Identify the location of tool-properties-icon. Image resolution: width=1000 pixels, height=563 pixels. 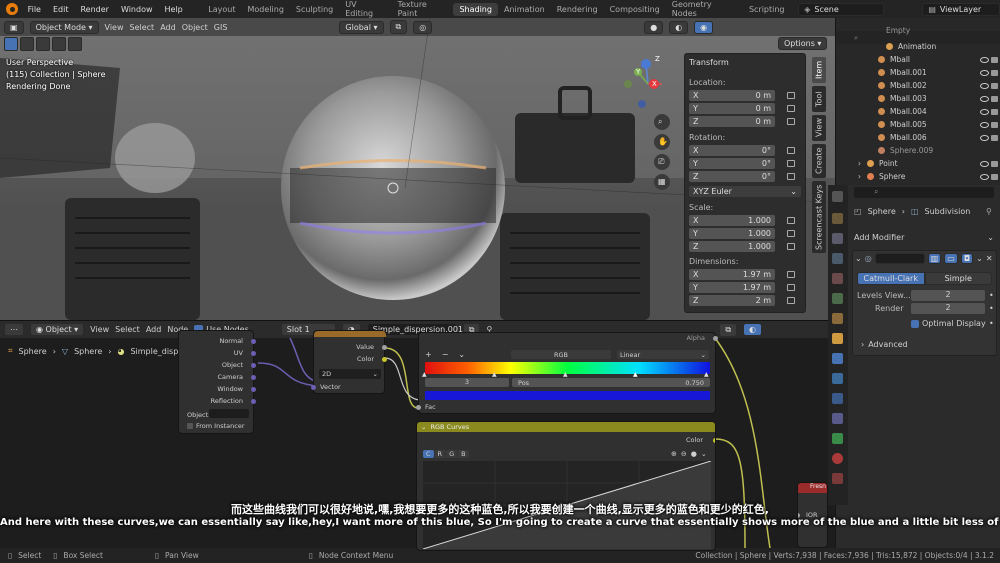
(837, 196).